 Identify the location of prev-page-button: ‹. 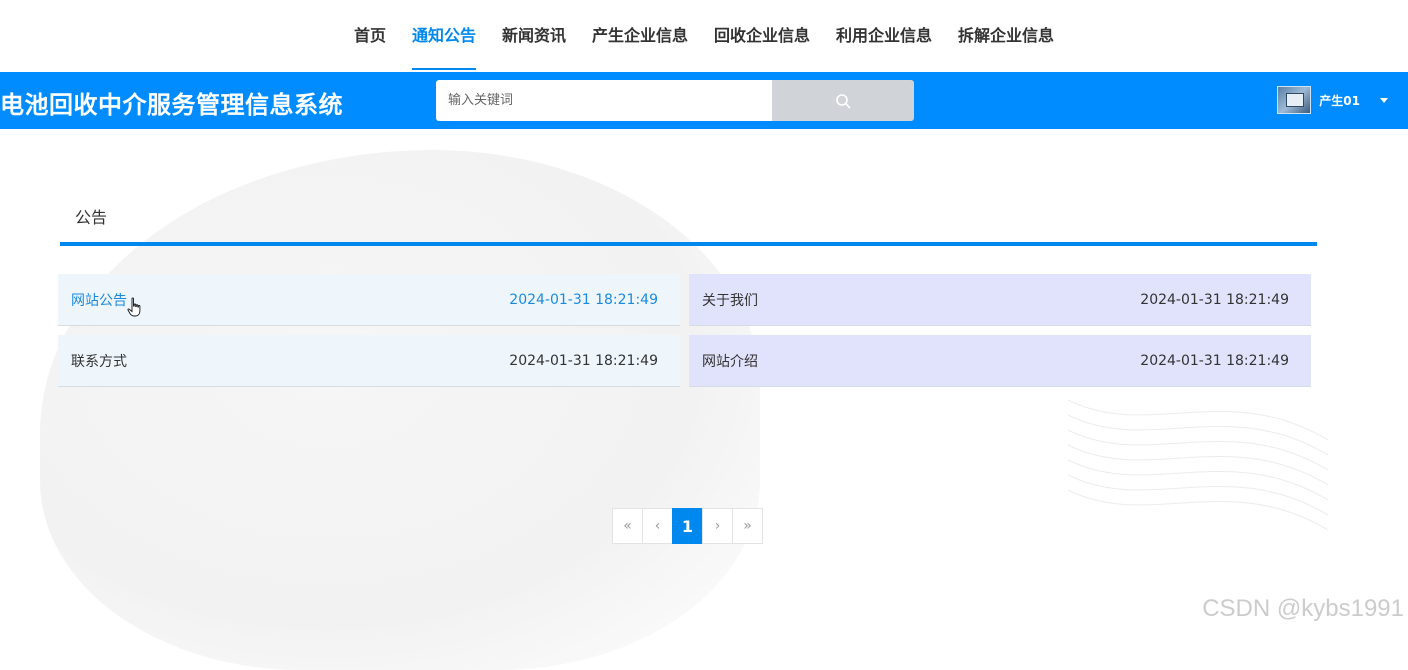
(657, 526).